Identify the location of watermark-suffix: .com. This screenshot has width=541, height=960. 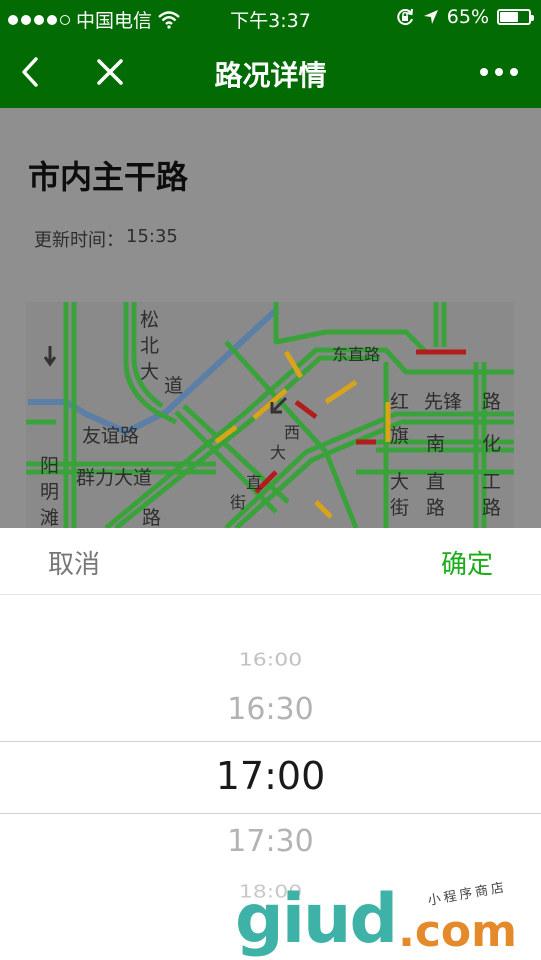
(457, 931).